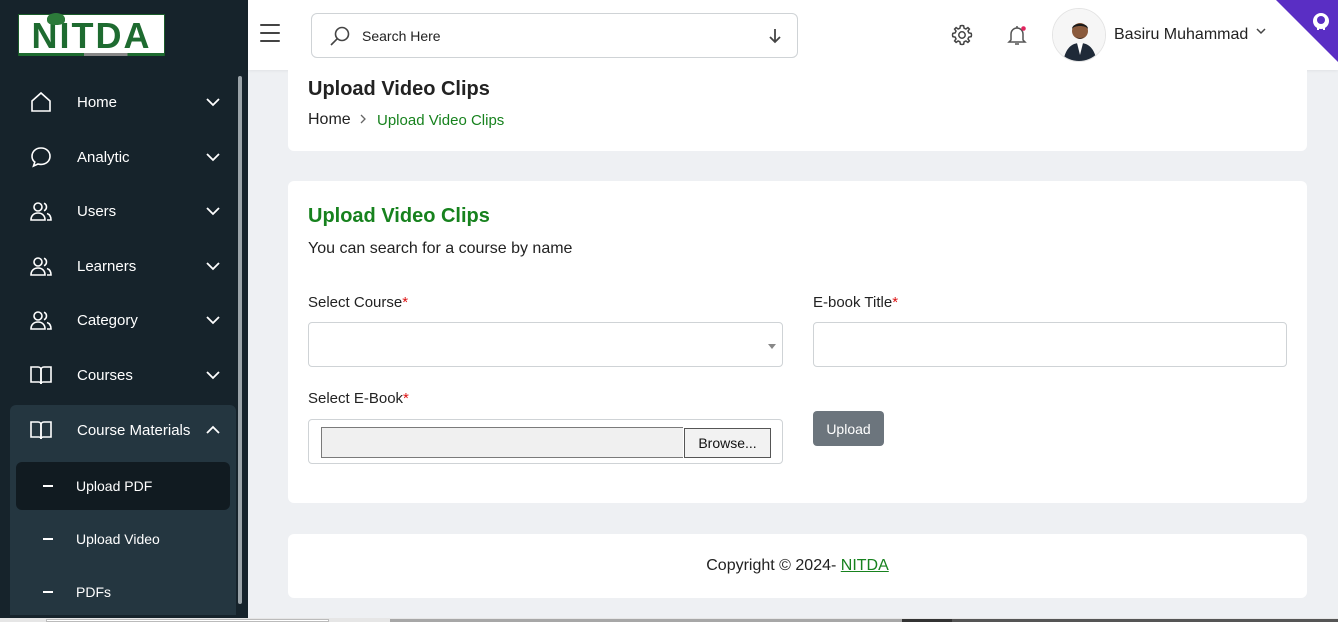  What do you see at coordinates (41, 101) in the screenshot?
I see `home-icon` at bounding box center [41, 101].